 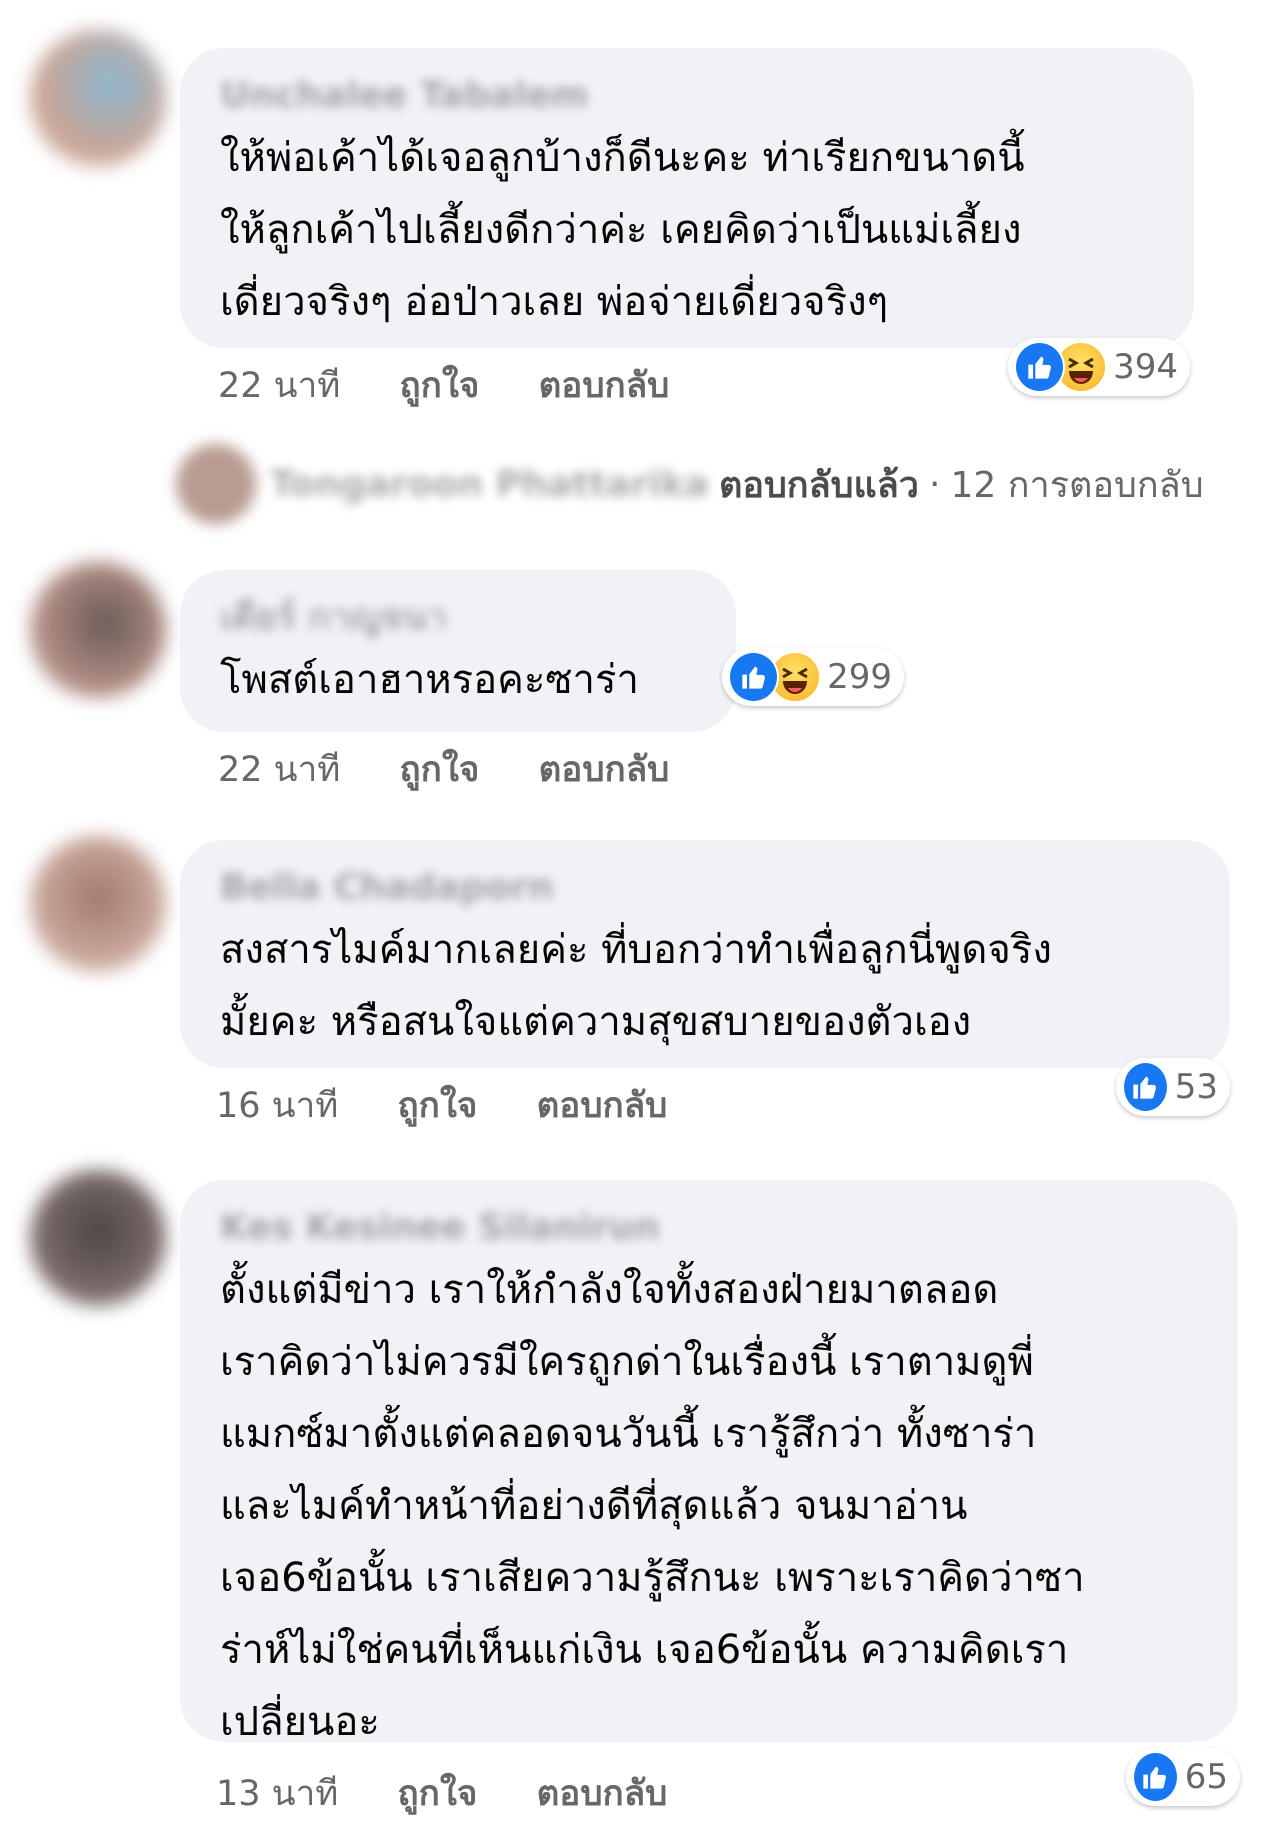 I want to click on reaction-count: 53, so click(x=1196, y=1087).